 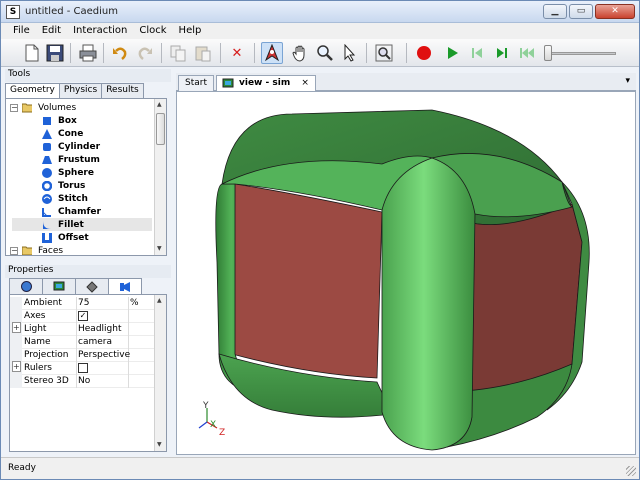 I want to click on tree-item-frustum: Frustum, so click(x=71, y=159).